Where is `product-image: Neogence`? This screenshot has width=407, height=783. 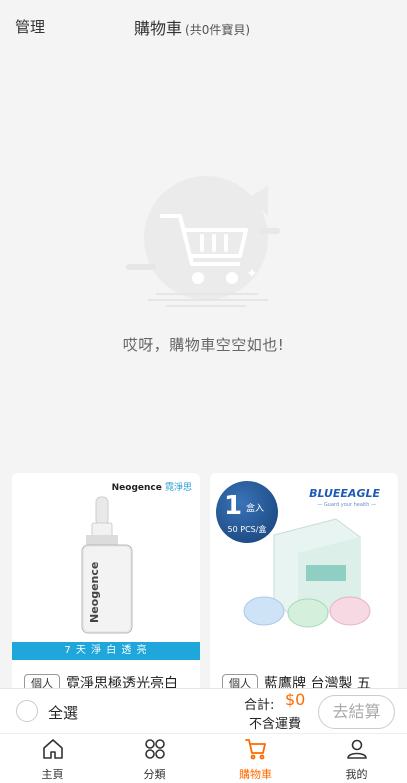 product-image: Neogence is located at coordinates (107, 565).